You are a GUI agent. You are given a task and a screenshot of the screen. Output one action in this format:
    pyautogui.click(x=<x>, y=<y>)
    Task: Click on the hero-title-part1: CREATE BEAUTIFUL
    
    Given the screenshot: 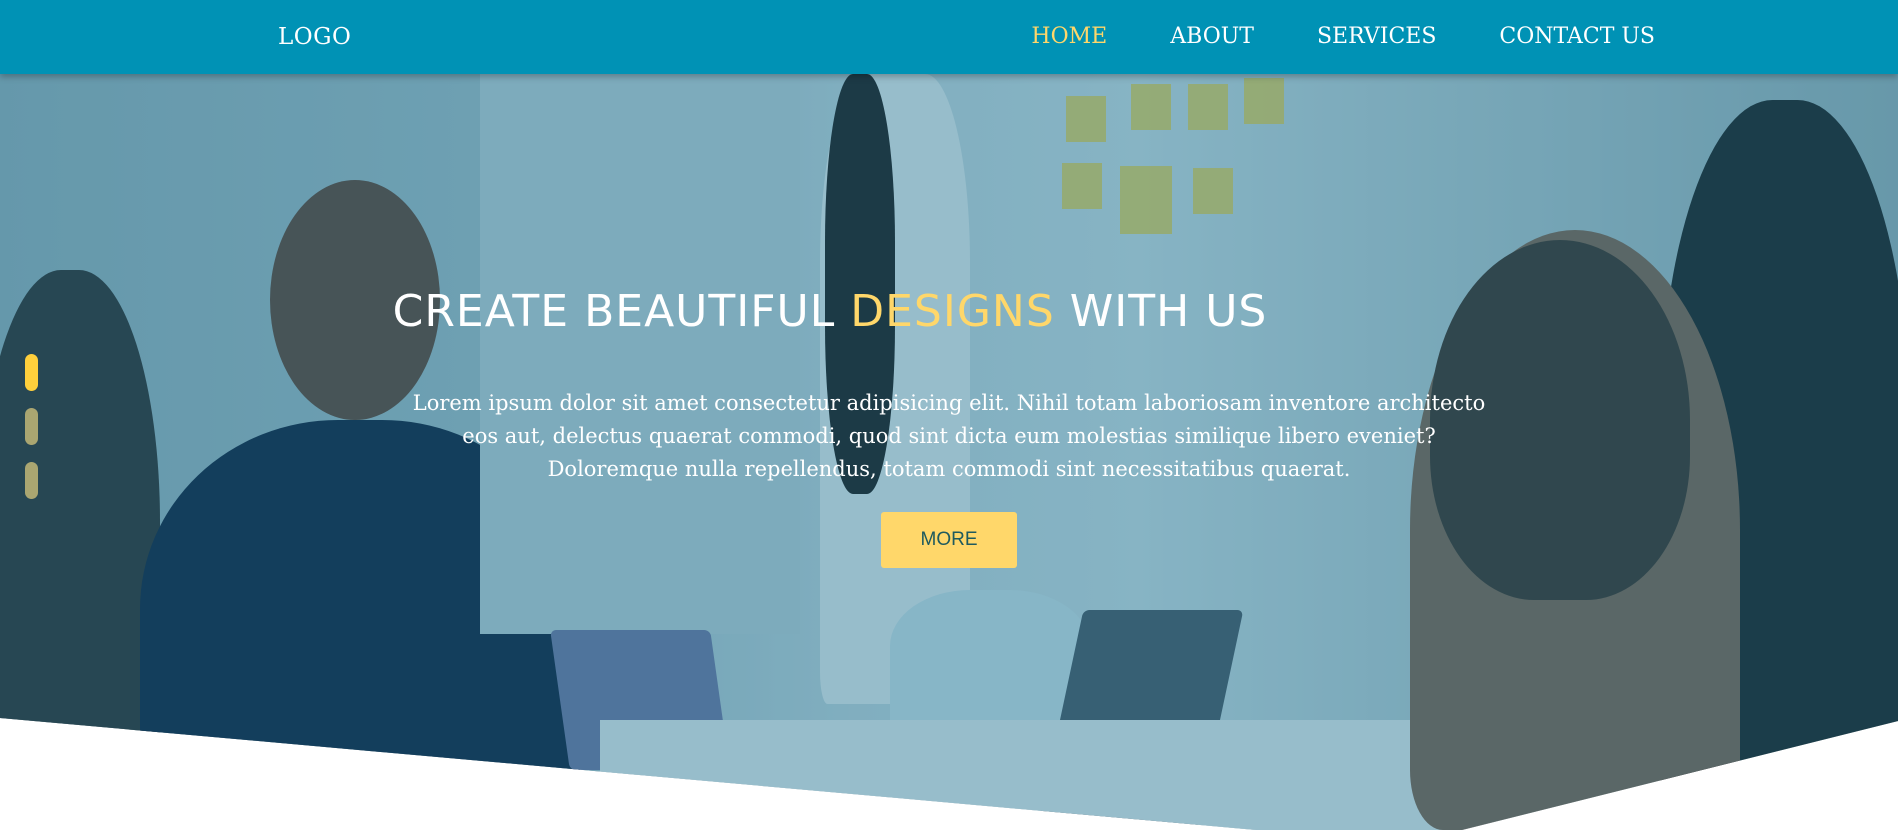 What is the action you would take?
    pyautogui.click(x=621, y=311)
    